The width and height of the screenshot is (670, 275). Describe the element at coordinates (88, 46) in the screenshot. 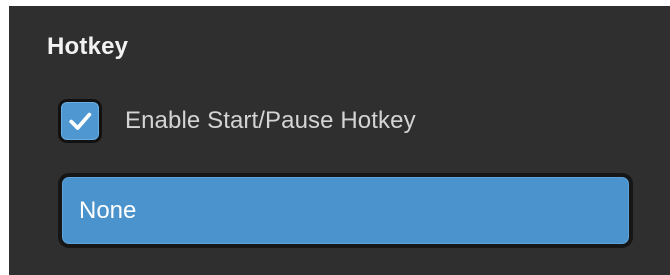

I see `section-title: Hotkey` at that location.